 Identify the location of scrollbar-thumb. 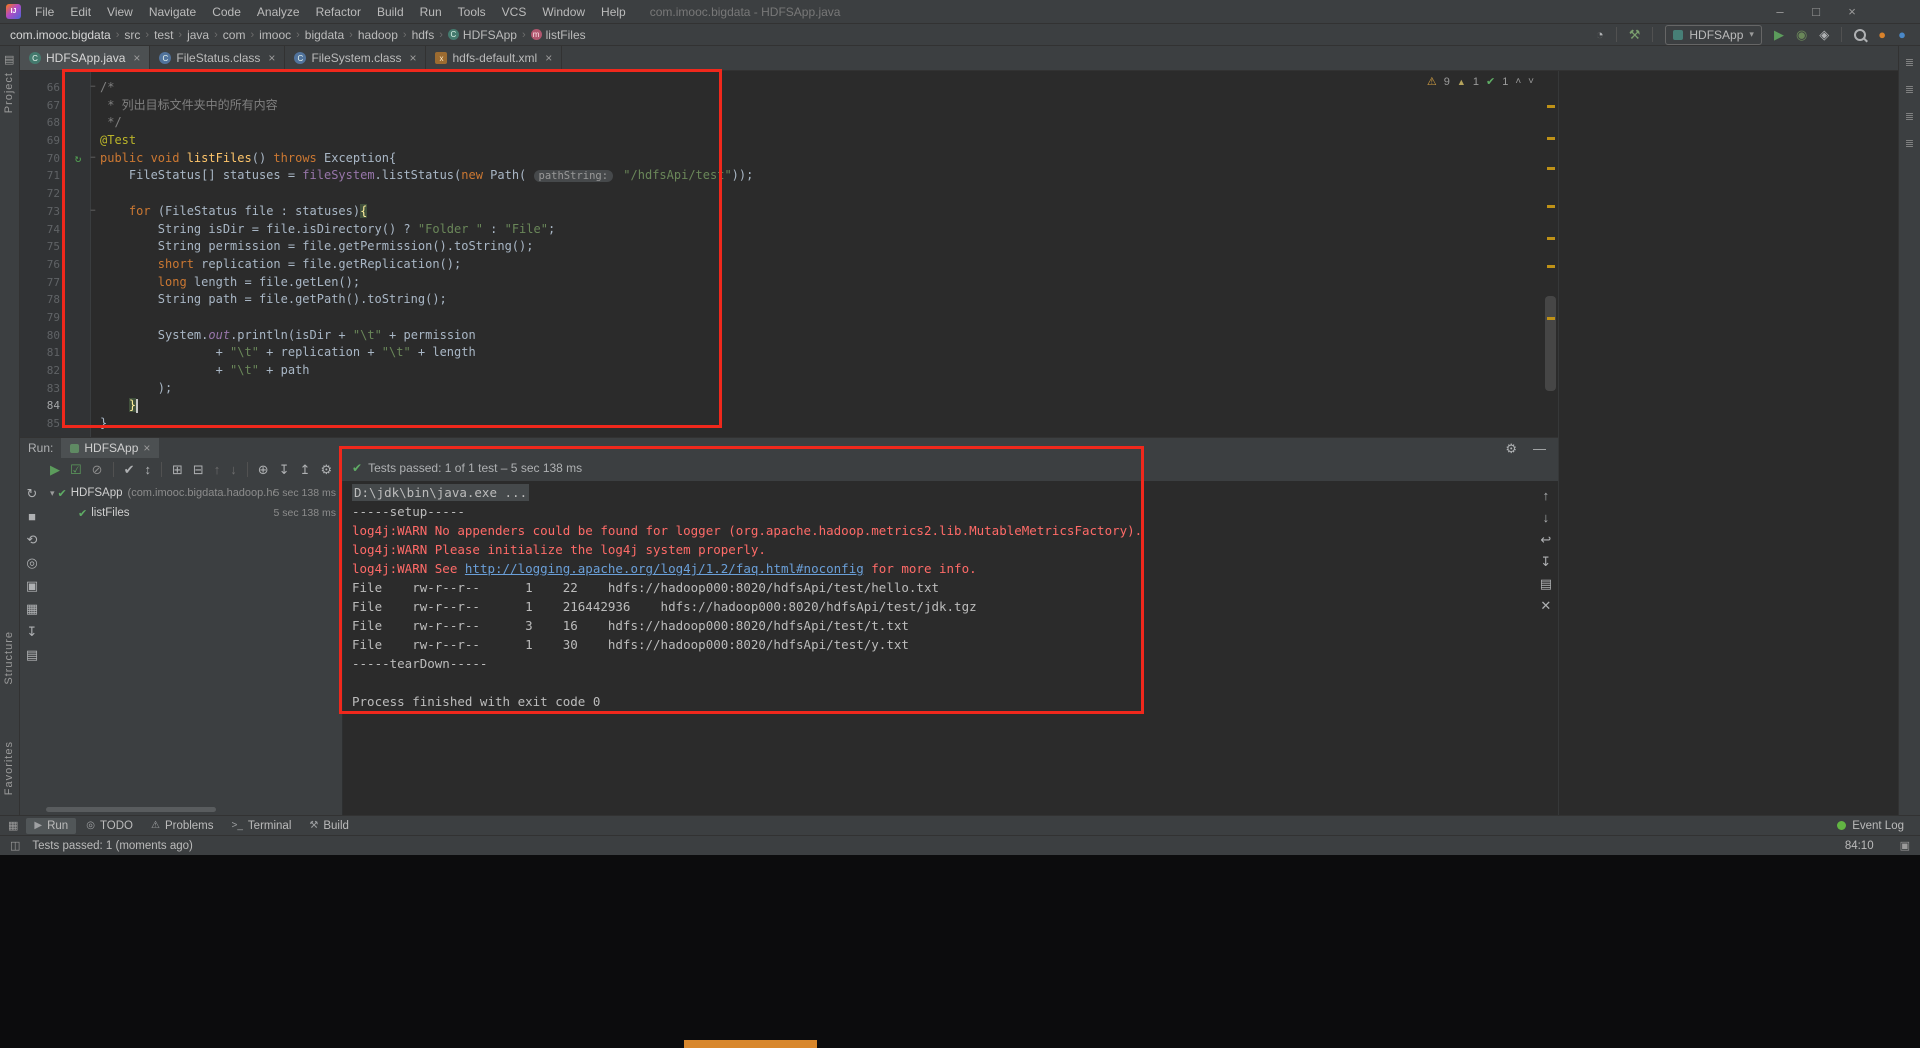
(1550, 343).